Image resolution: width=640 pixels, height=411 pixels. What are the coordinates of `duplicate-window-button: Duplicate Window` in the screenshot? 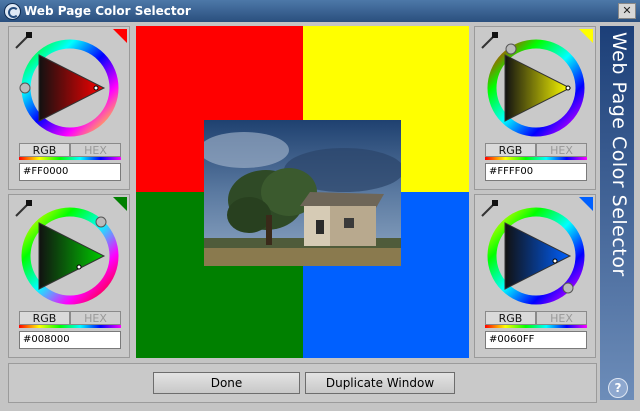 It's located at (380, 383).